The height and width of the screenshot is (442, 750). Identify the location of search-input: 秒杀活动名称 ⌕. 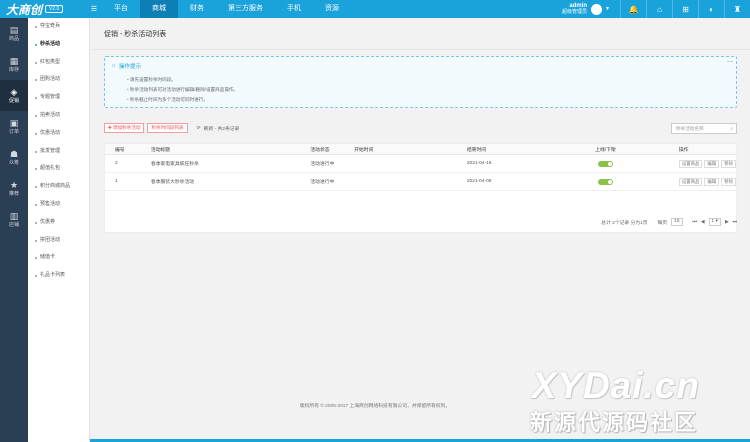
(704, 128).